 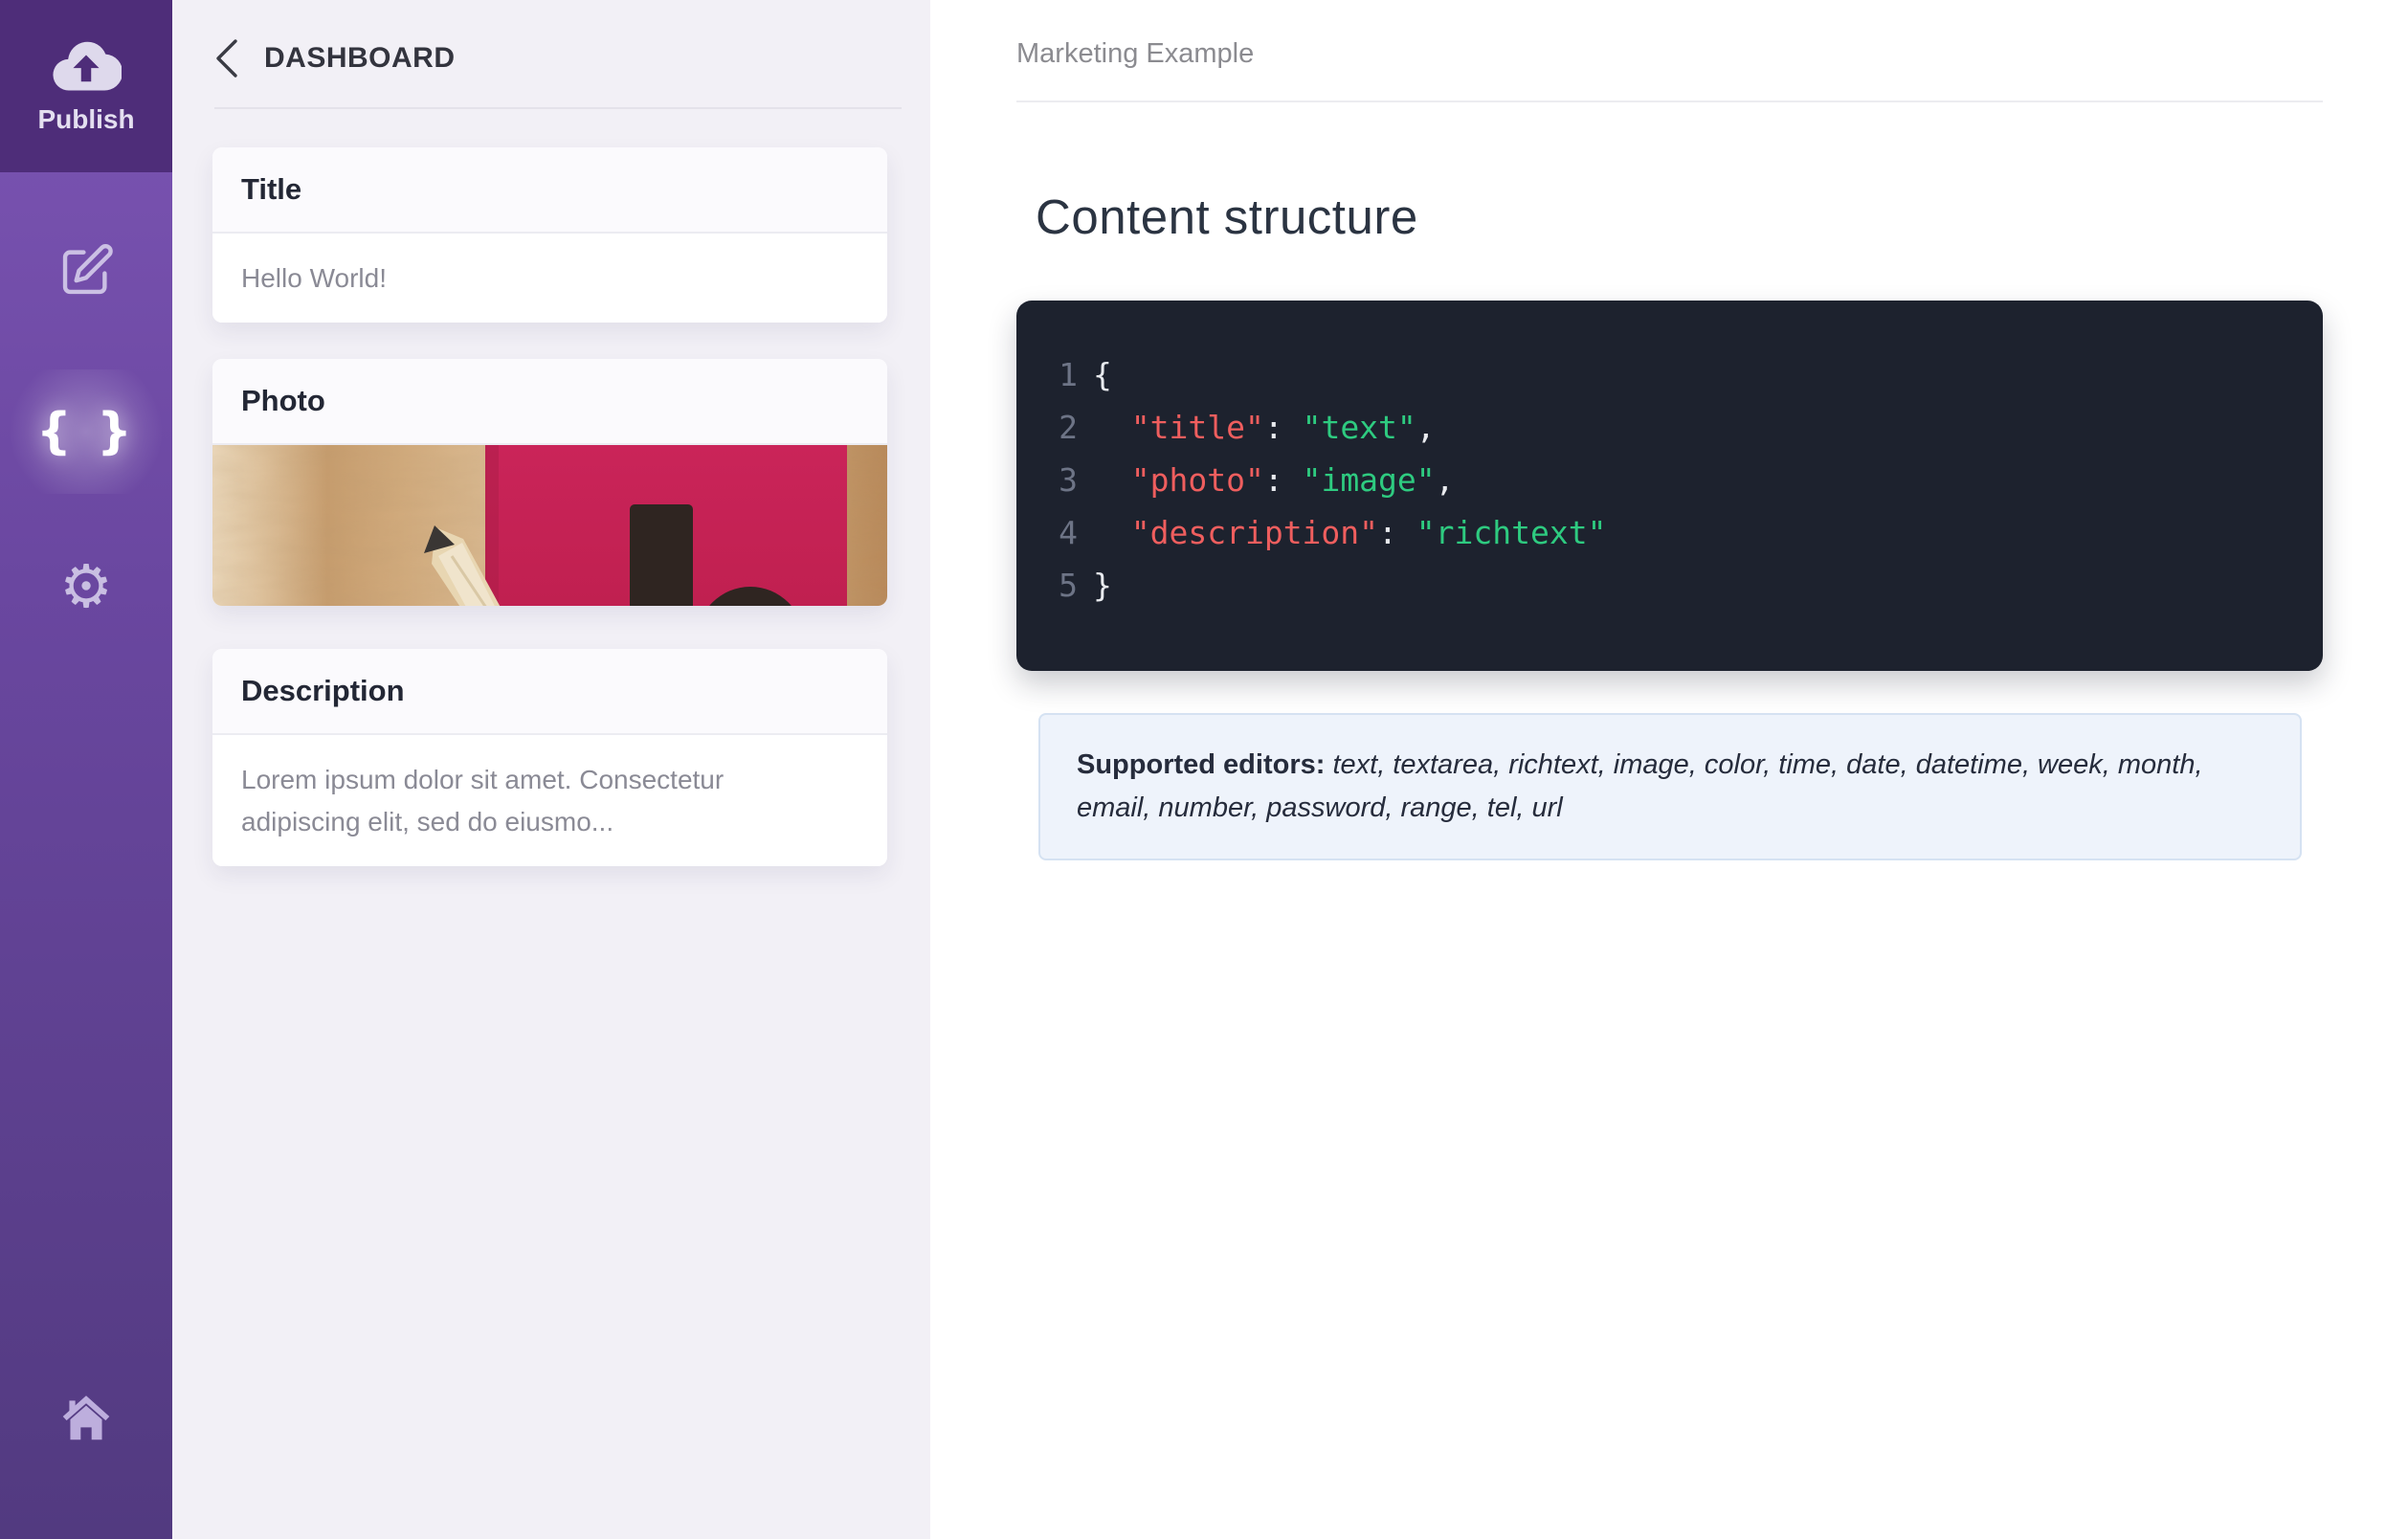 I want to click on gear-icon: ⚙, so click(x=86, y=586).